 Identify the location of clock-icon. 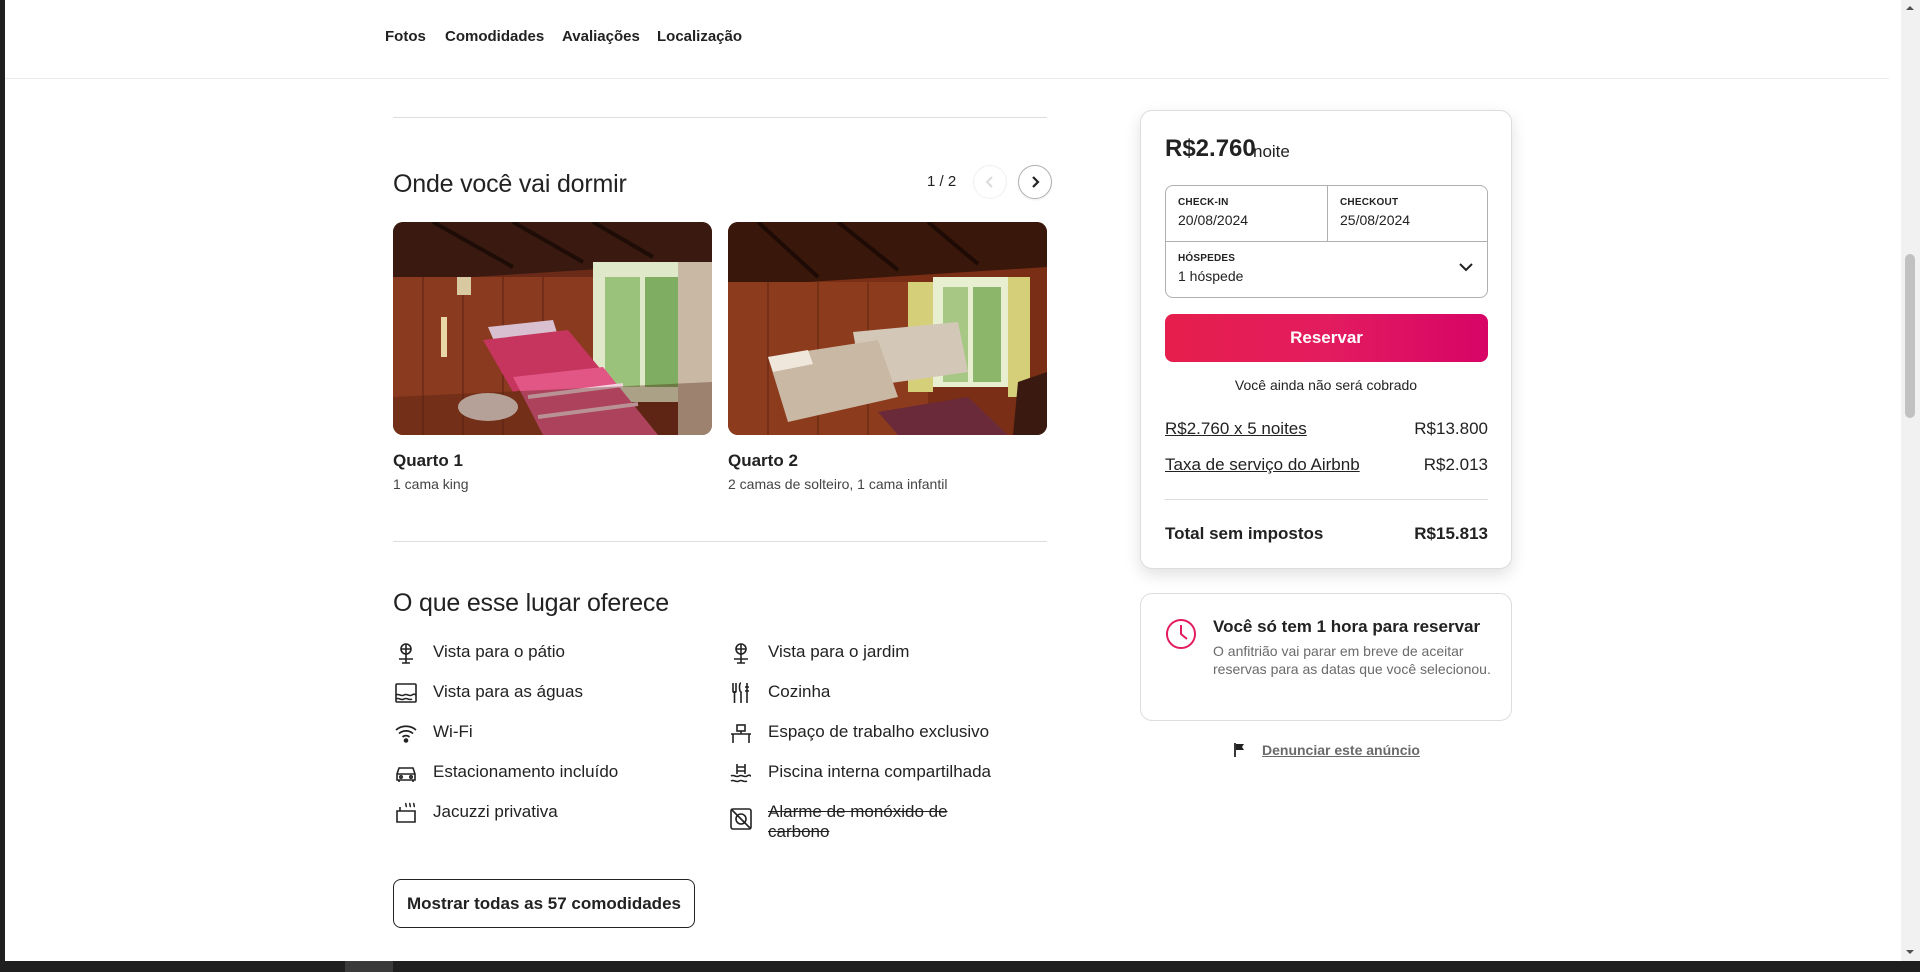
(1181, 634).